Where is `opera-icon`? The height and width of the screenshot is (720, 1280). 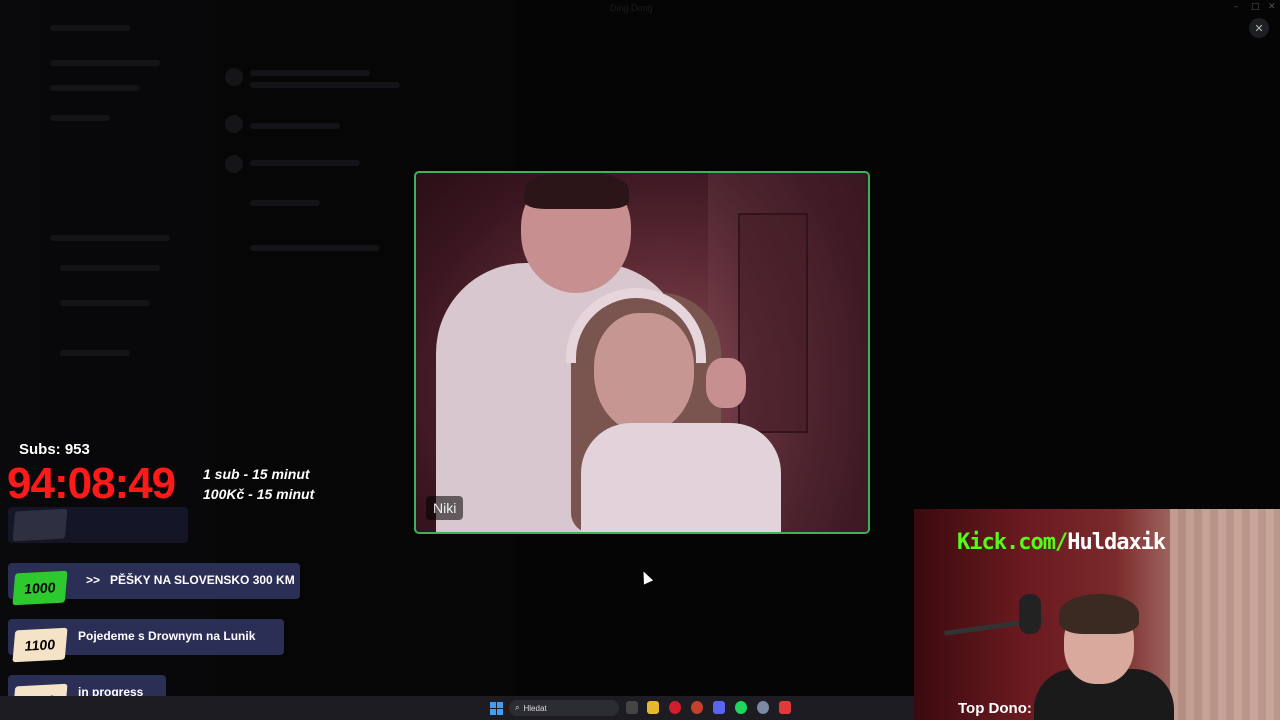 opera-icon is located at coordinates (675, 707).